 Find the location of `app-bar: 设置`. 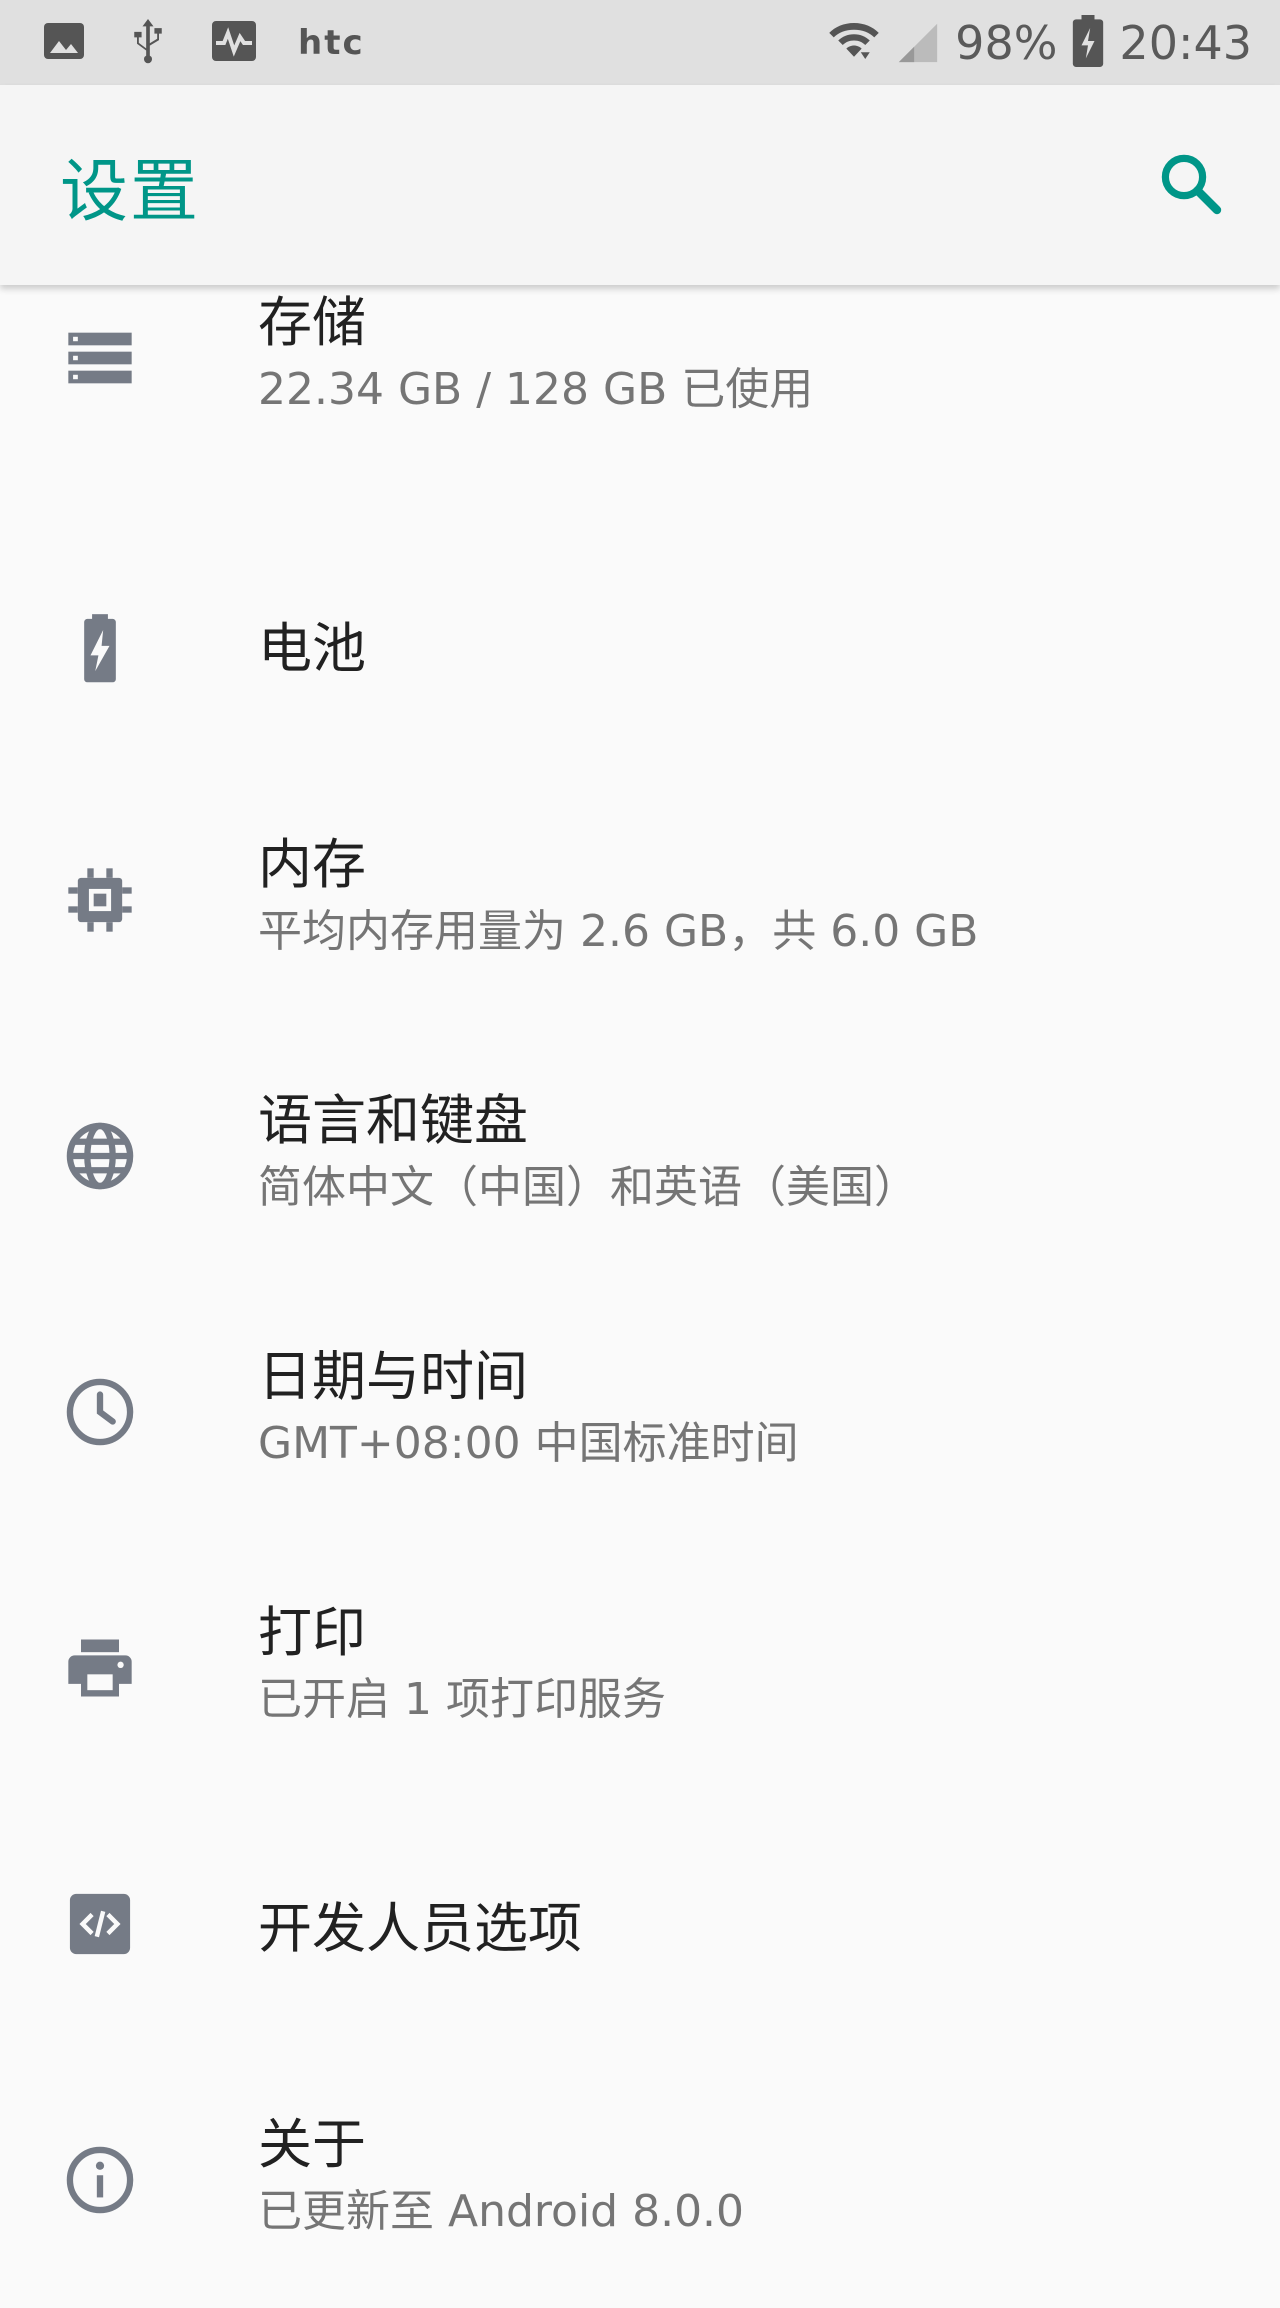

app-bar: 设置 is located at coordinates (640, 185).